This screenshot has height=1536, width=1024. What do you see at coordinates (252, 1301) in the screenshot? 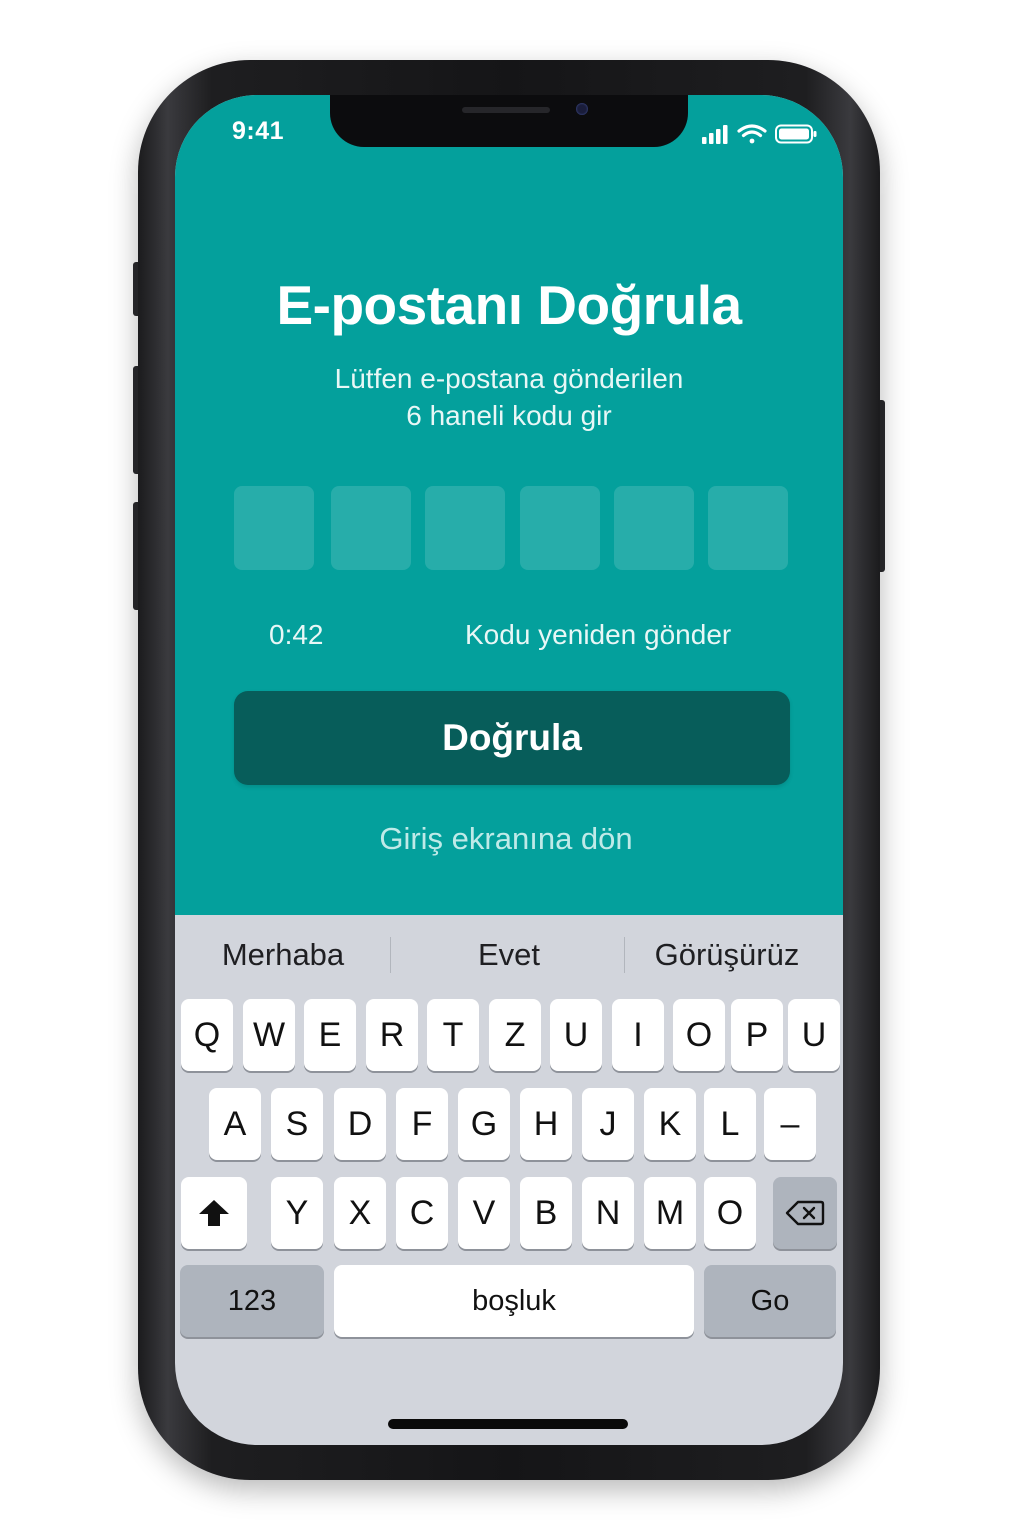
I see `numbers-key: 123` at bounding box center [252, 1301].